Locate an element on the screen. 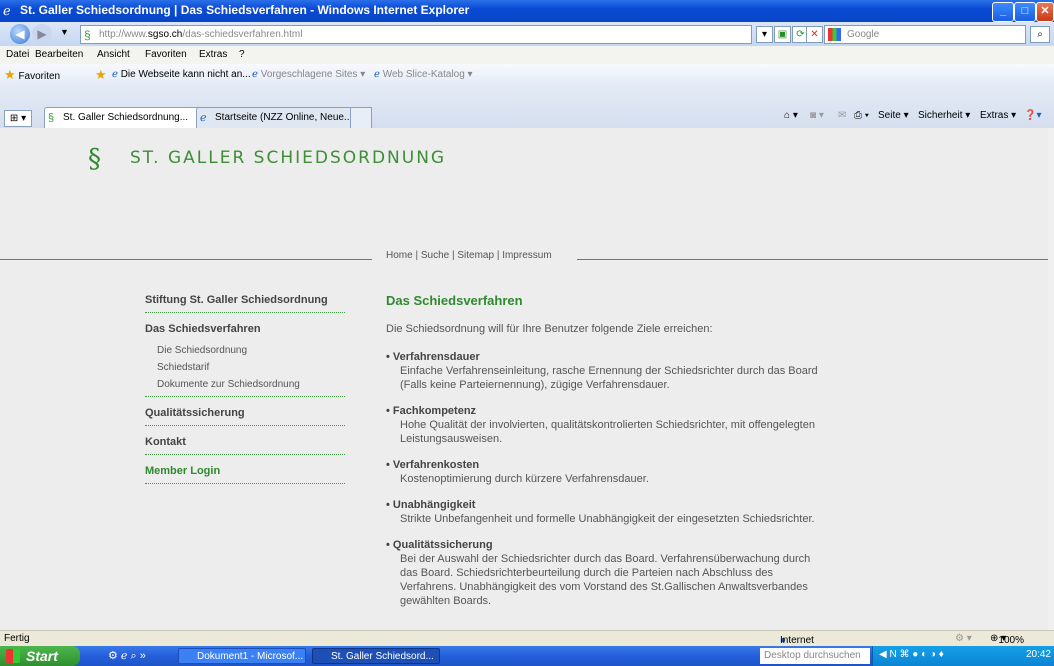 The image size is (1054, 666). star-icon: ★ is located at coordinates (10, 74).